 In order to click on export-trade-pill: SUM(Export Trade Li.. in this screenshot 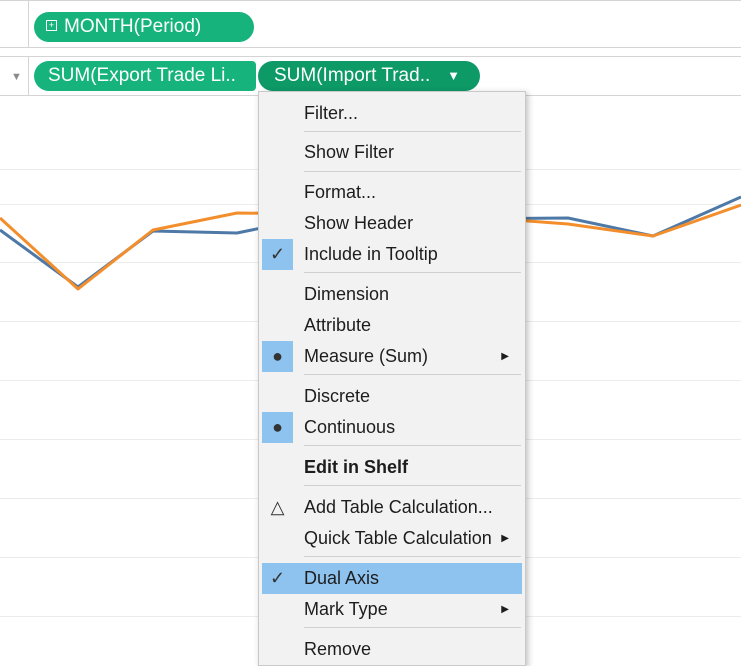, I will do `click(145, 76)`.